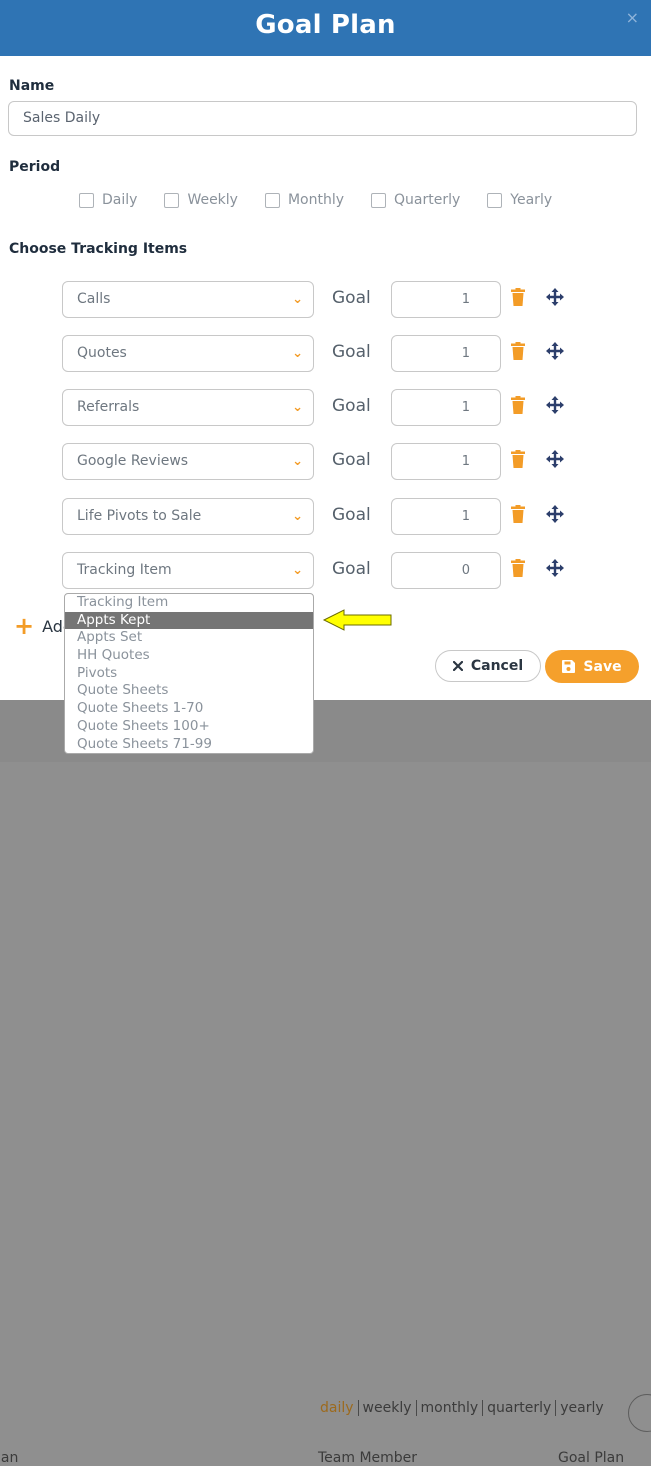 The height and width of the screenshot is (1466, 651). What do you see at coordinates (189, 691) in the screenshot?
I see `dropdown-option: Quote Sheets` at bounding box center [189, 691].